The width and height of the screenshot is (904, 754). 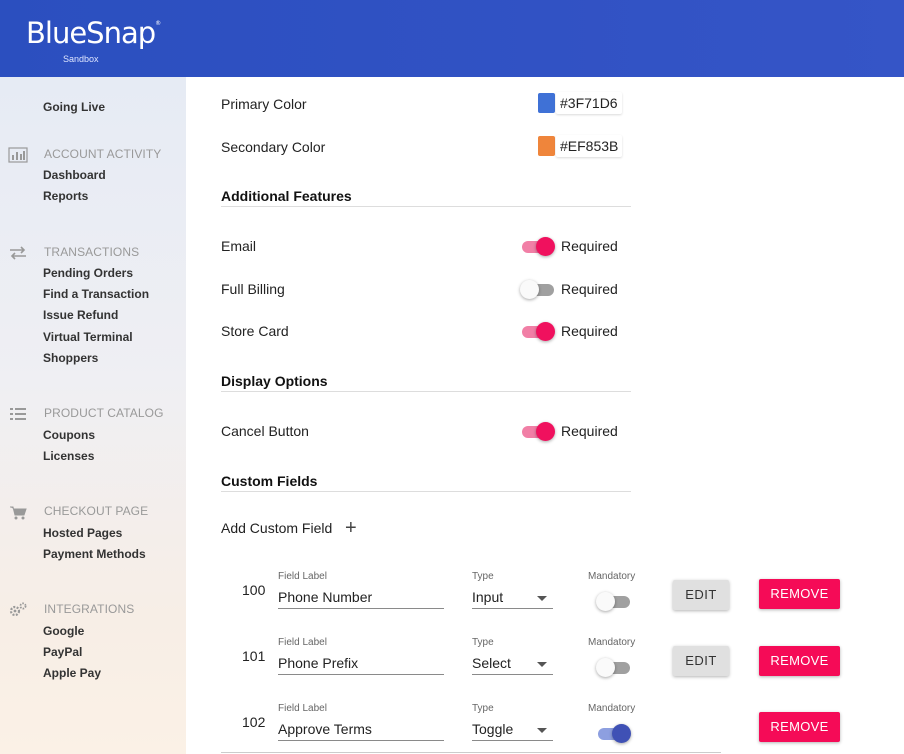 I want to click on custom-field-id: 102, so click(x=254, y=722).